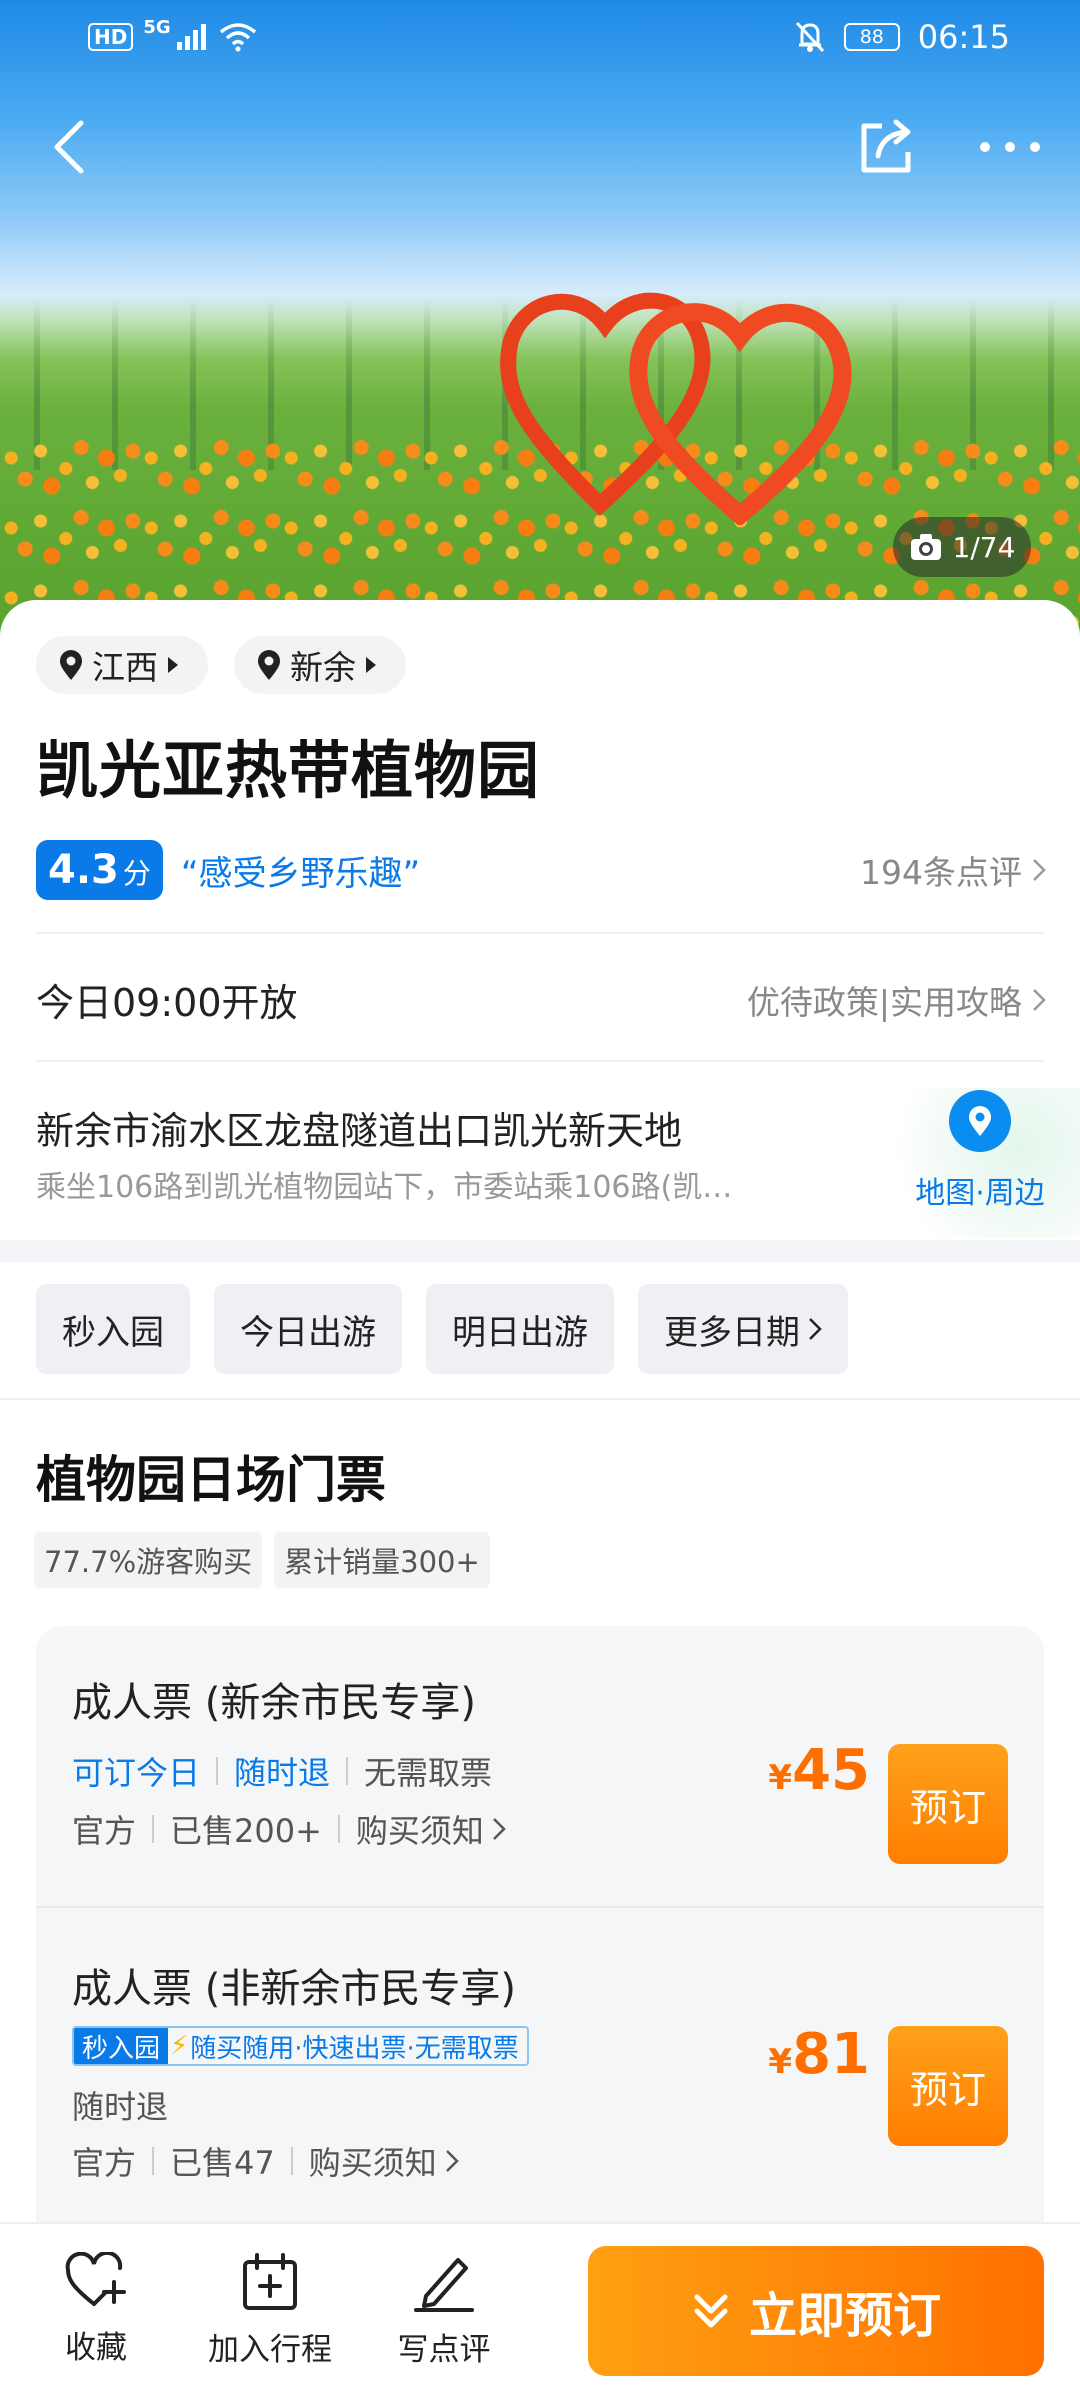 This screenshot has height=2400, width=1080. I want to click on review-link: 194条点评, so click(953, 870).